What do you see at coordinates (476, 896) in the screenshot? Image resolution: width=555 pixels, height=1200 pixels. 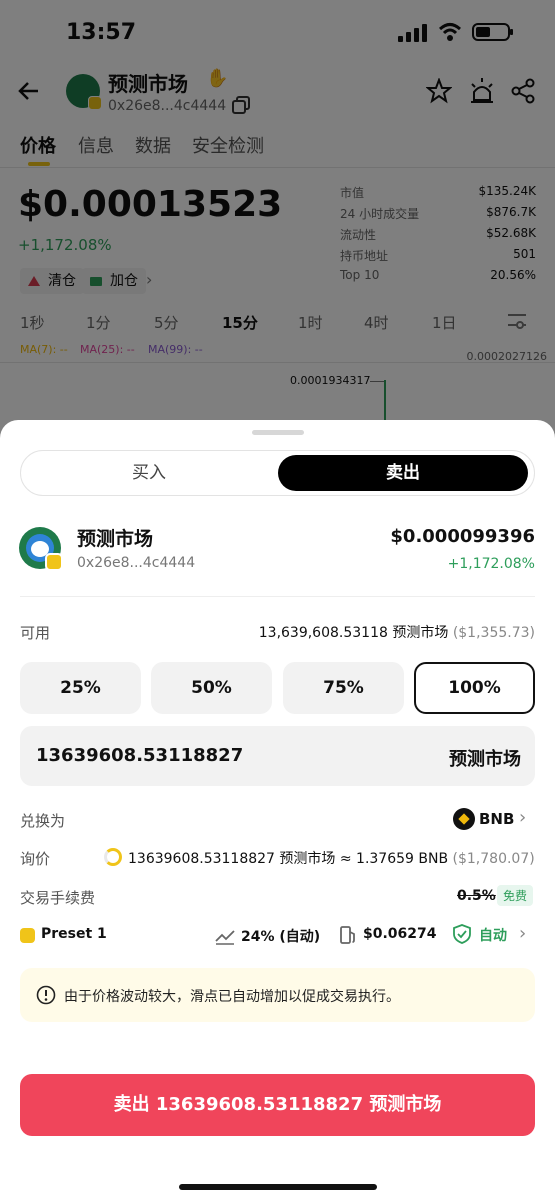 I see `fee-original: 0.5%` at bounding box center [476, 896].